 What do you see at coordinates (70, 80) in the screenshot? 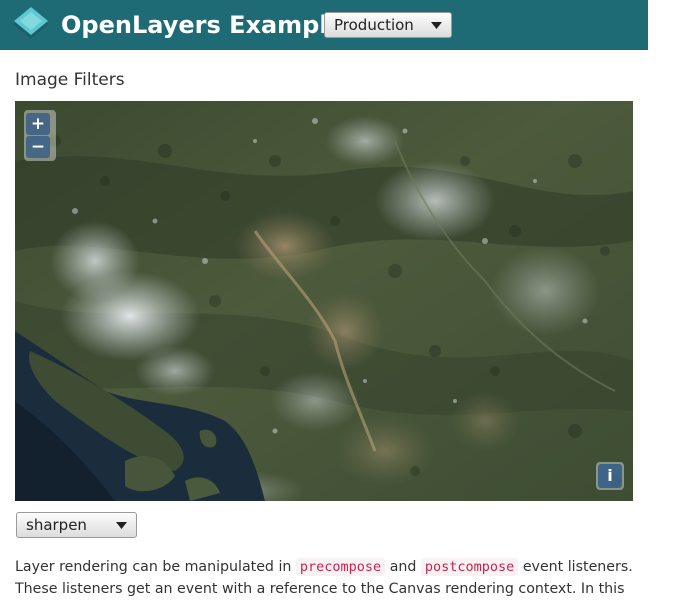
I see `page-title: Image Filters` at bounding box center [70, 80].